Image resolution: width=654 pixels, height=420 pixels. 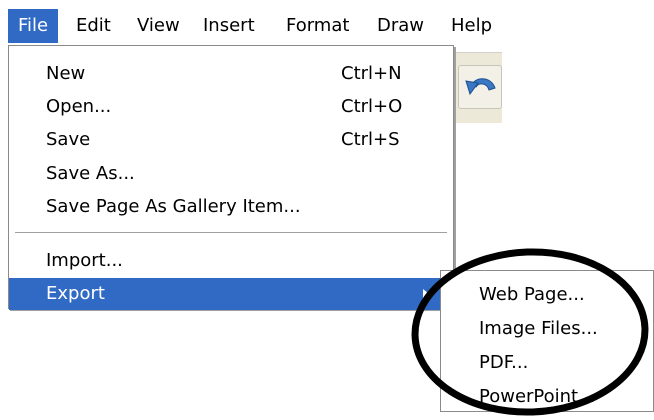 What do you see at coordinates (231, 233) in the screenshot?
I see `menu-separator` at bounding box center [231, 233].